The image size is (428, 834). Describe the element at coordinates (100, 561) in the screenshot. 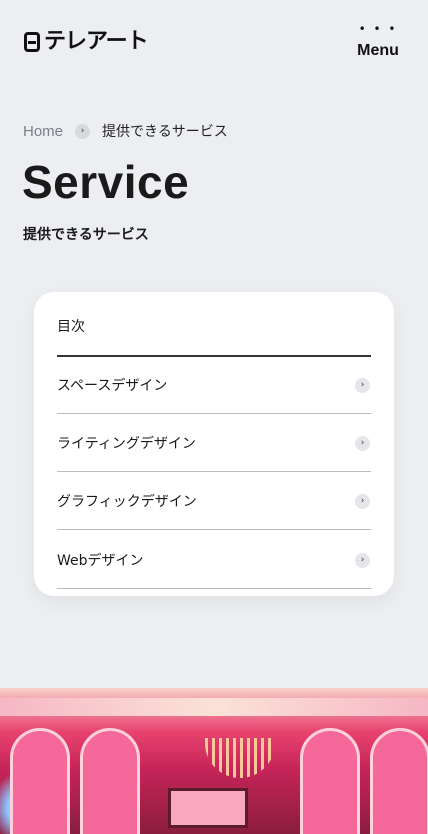

I see `toc-item-label: Webデザイン` at that location.